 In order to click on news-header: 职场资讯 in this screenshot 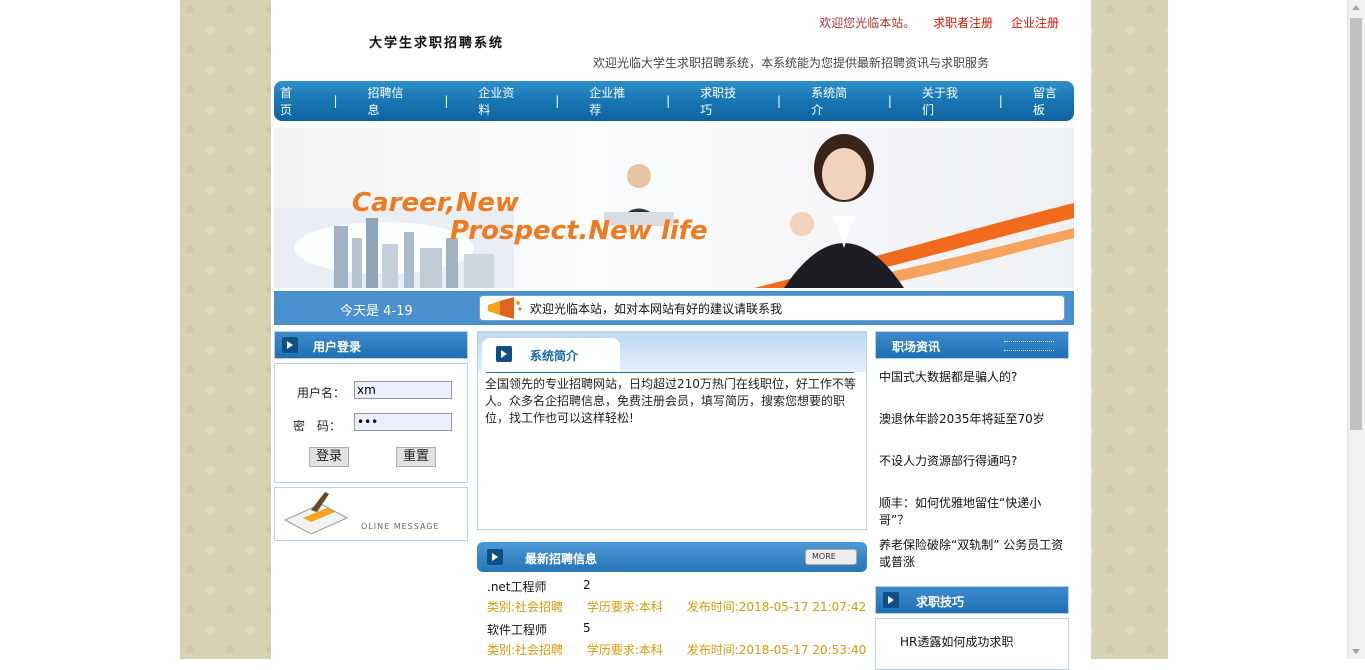, I will do `click(972, 345)`.